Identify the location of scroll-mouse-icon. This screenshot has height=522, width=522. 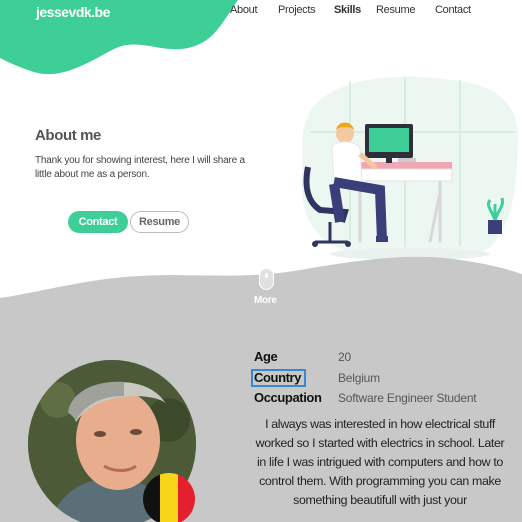
(266, 279).